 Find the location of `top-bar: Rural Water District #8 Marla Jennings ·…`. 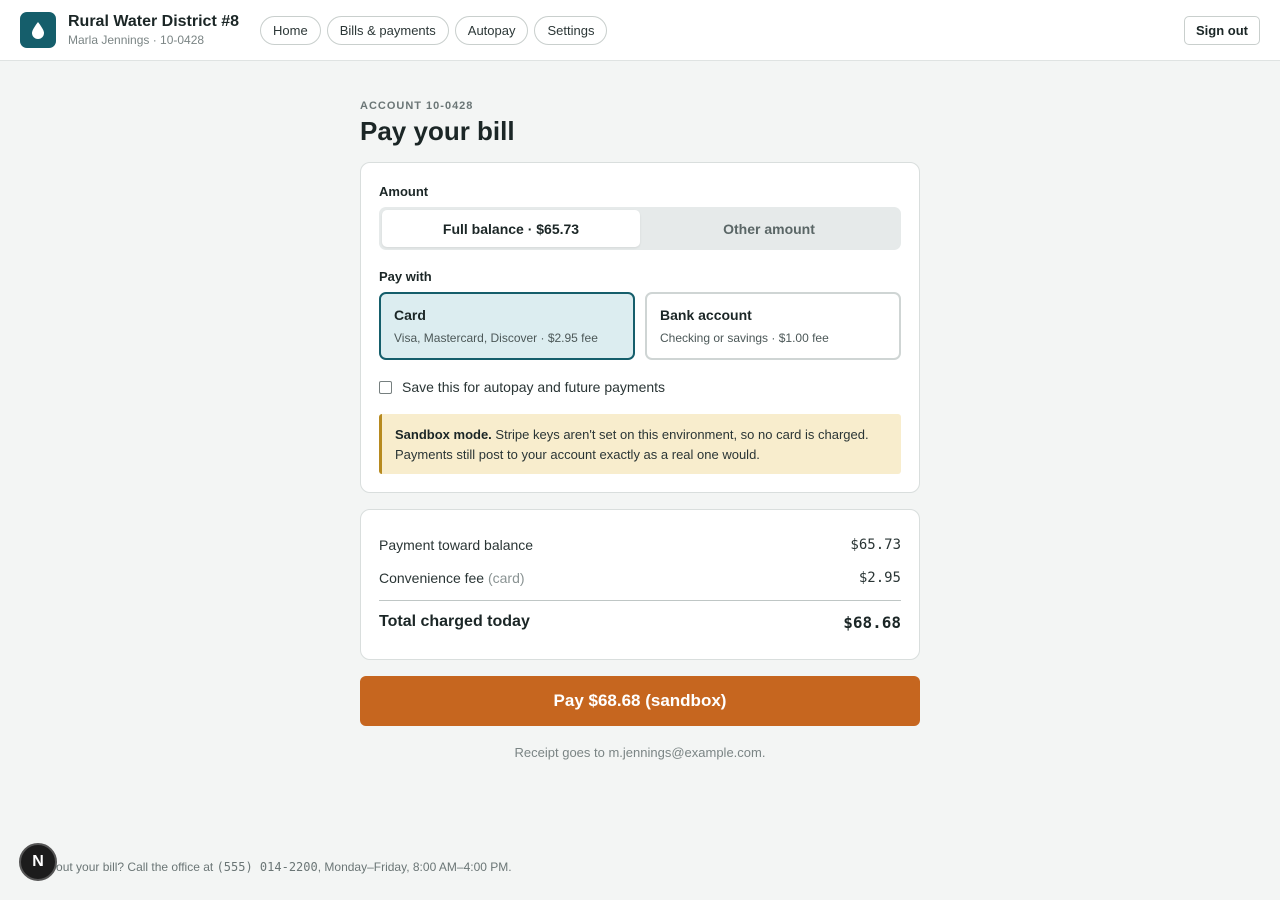

top-bar: Rural Water District #8 Marla Jennings ·… is located at coordinates (640, 30).